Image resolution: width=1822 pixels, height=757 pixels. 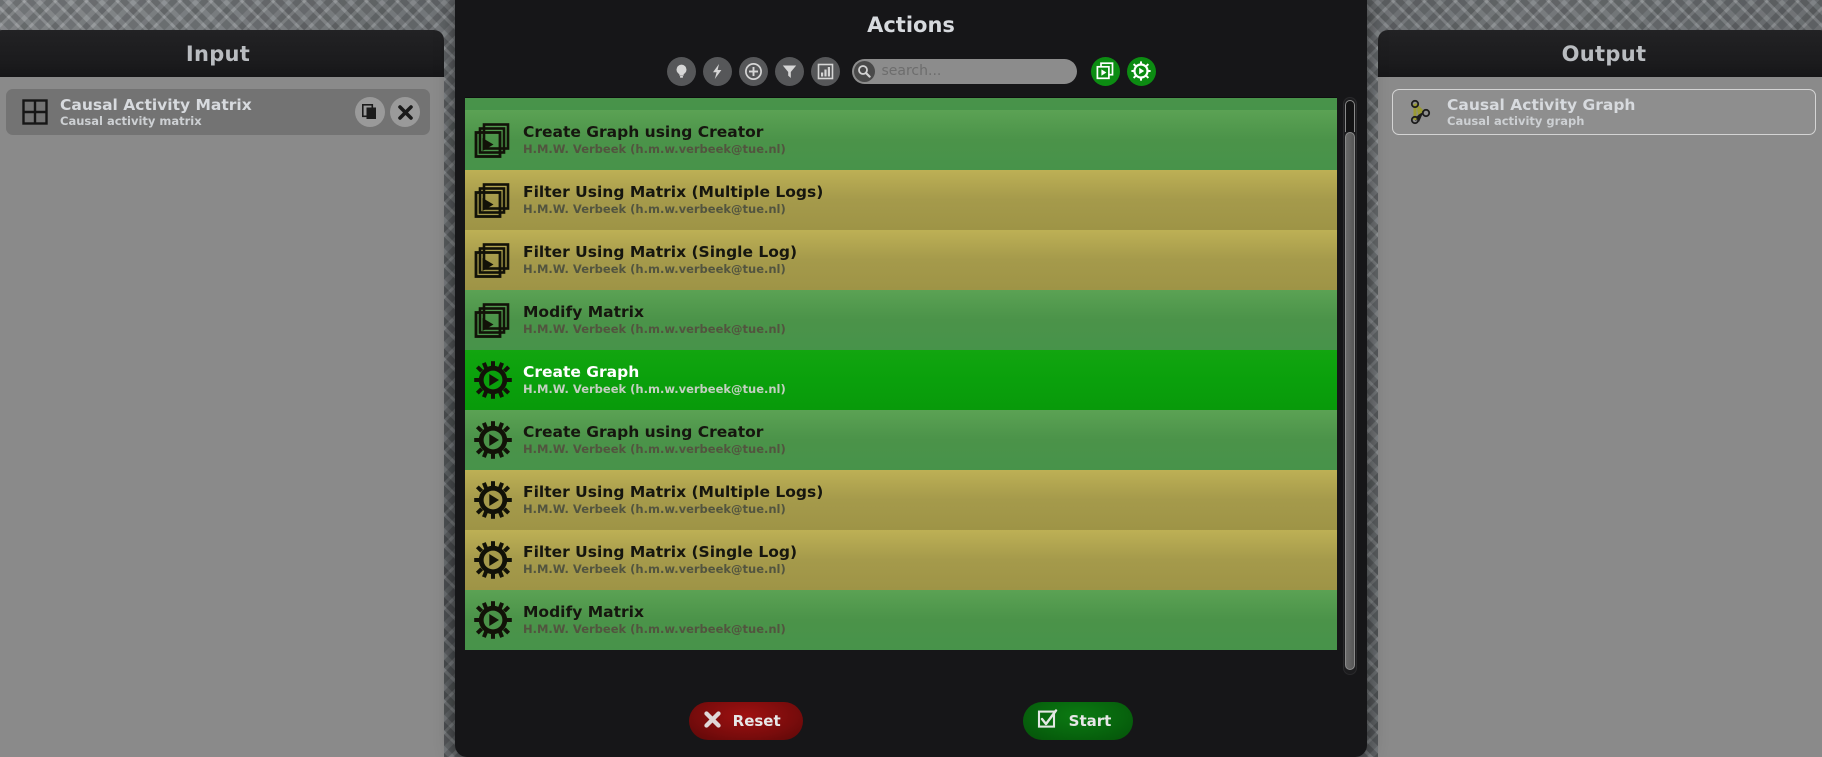 I want to click on run-in-window-icon, so click(x=1105, y=71).